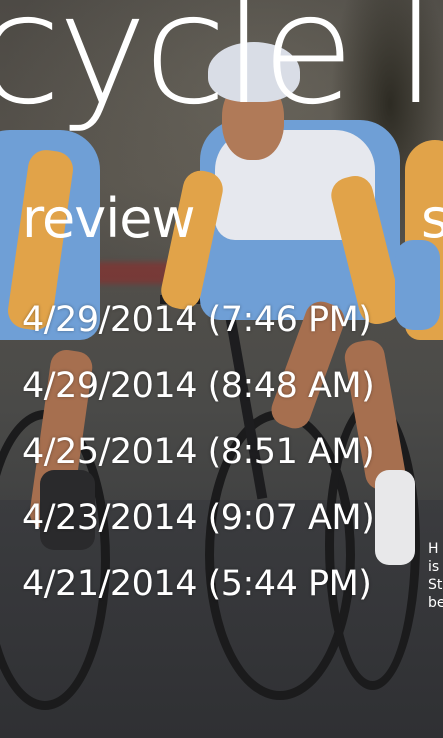 Image resolution: width=443 pixels, height=738 pixels. Describe the element at coordinates (433, 549) in the screenshot. I see `peek-line: H` at that location.